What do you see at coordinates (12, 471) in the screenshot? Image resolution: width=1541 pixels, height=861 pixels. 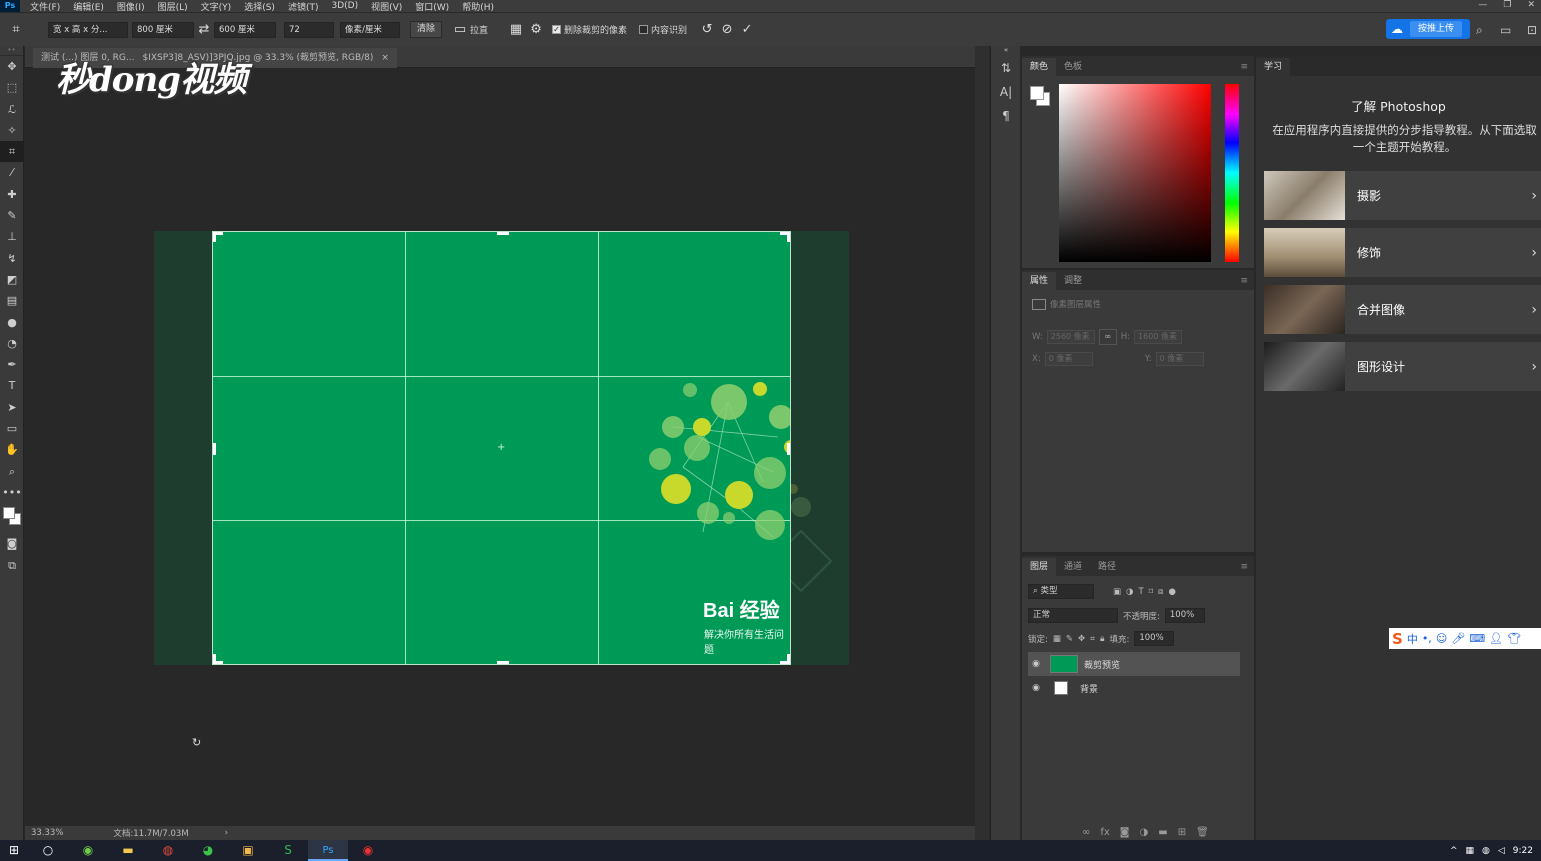 I see `zoom-tool-icon: ⌕` at bounding box center [12, 471].